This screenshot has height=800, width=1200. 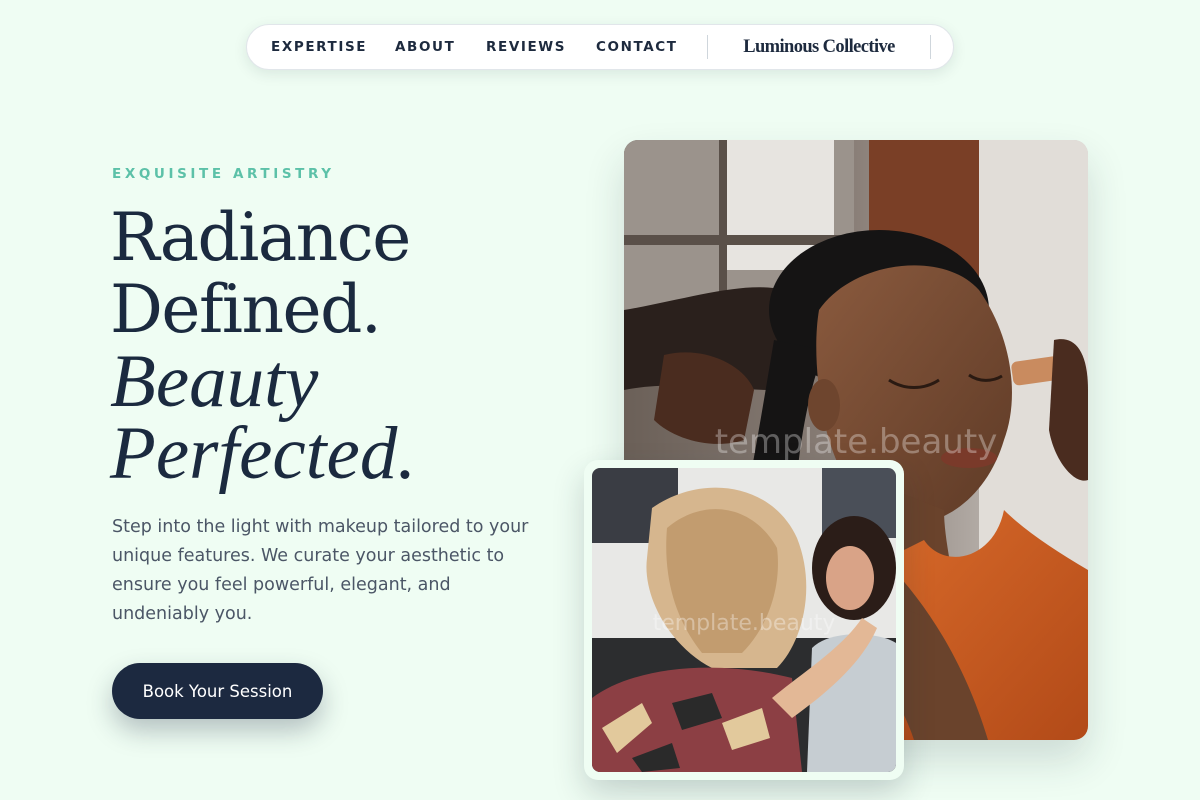 I want to click on hero-inset-photo-frame: template.beauty, so click(x=744, y=620).